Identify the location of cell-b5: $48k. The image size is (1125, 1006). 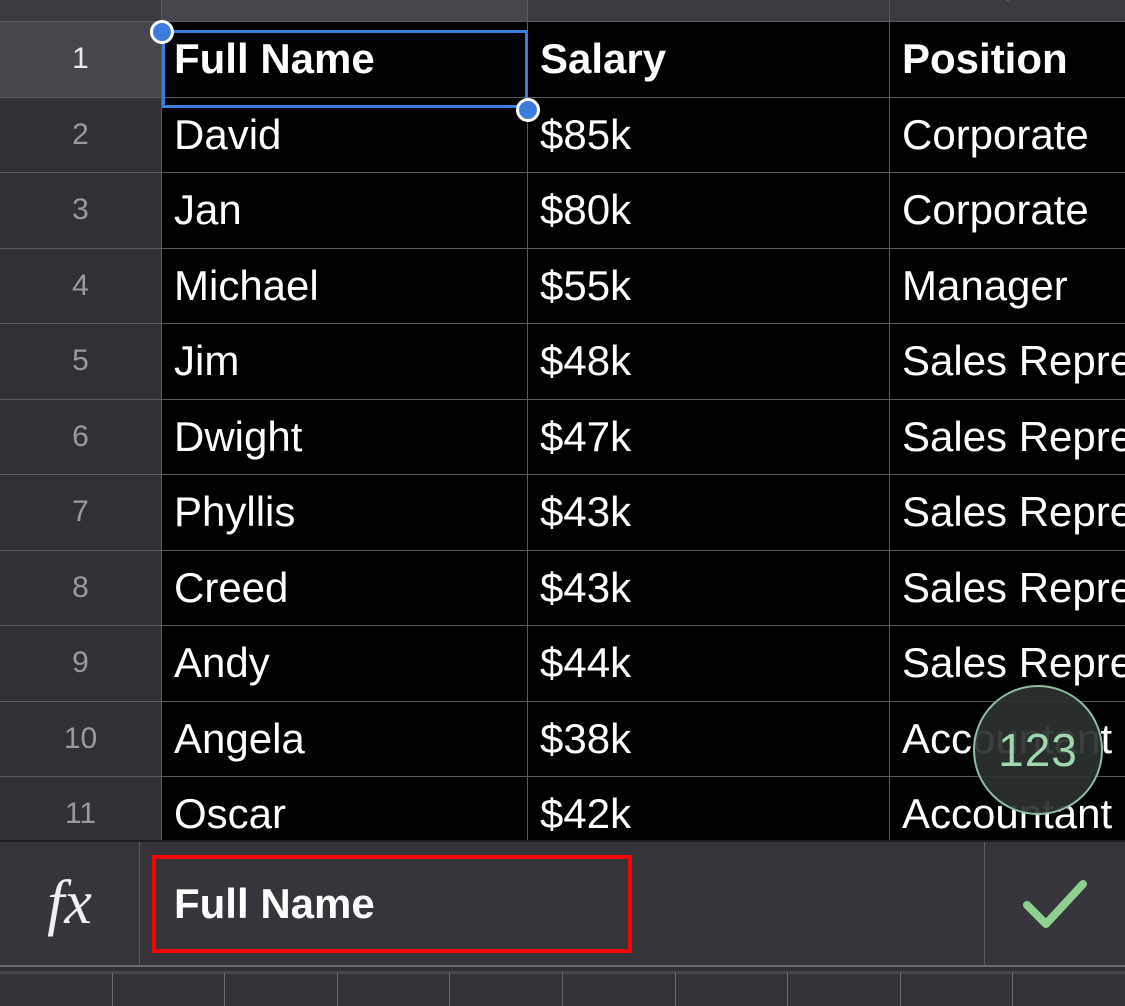
(709, 361).